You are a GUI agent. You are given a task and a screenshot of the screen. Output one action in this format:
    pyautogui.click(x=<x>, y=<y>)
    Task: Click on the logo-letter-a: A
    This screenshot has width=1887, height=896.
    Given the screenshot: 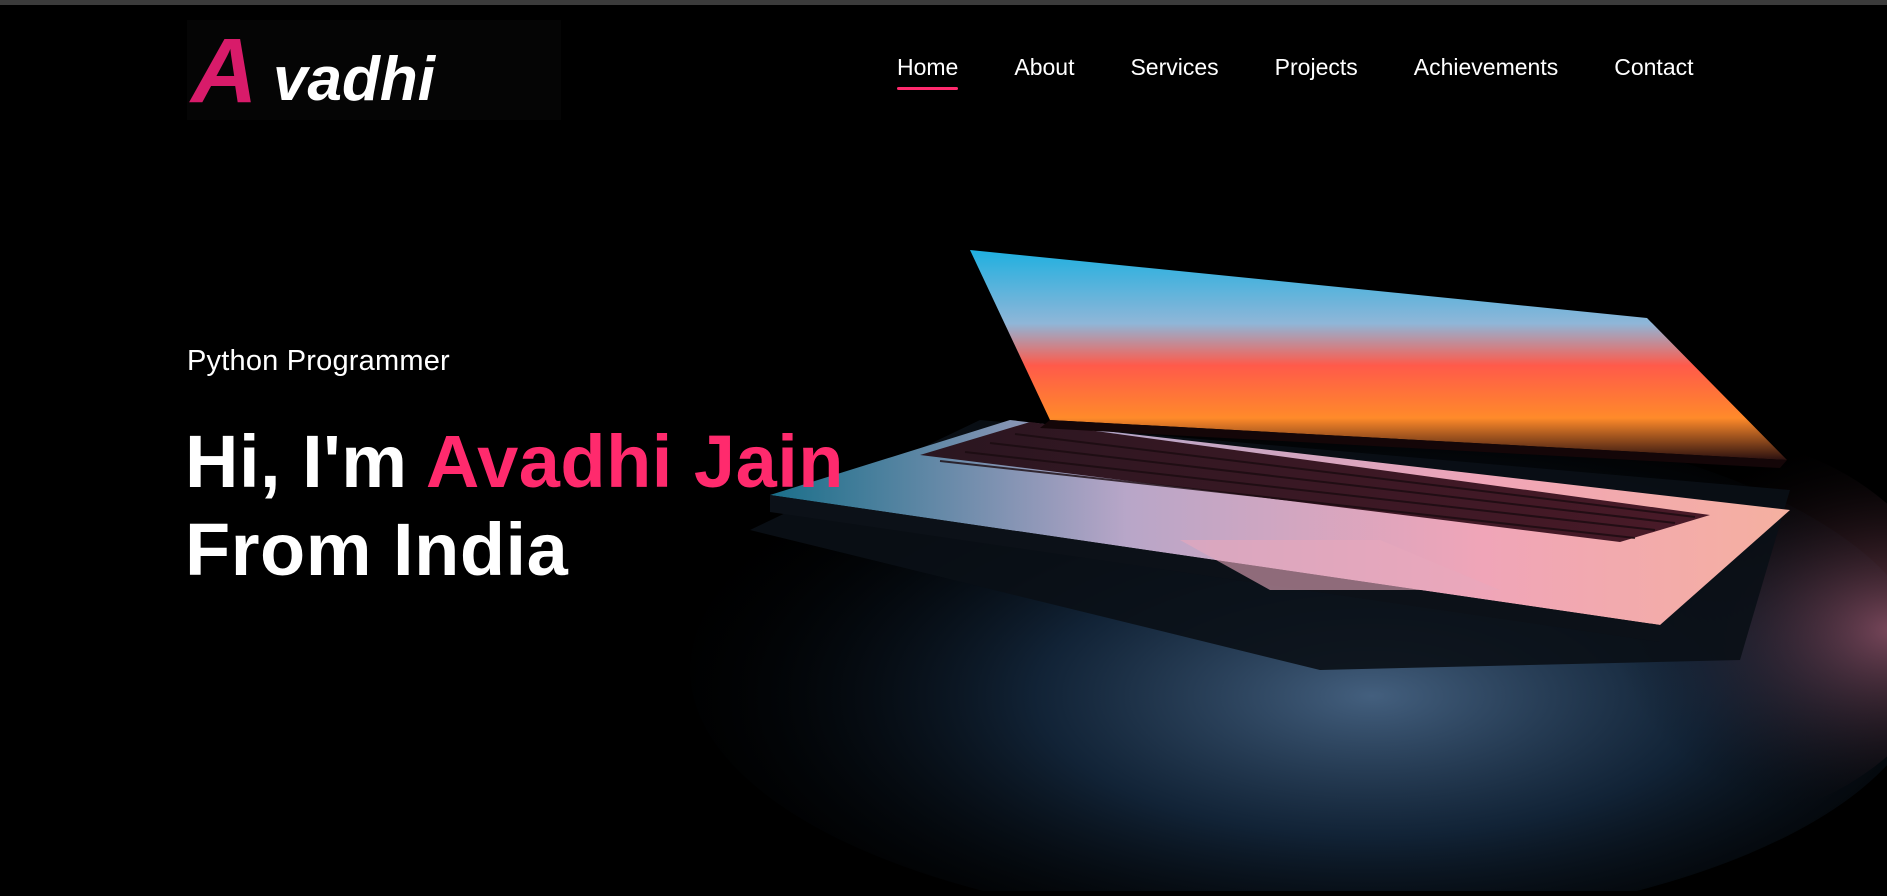 What is the action you would take?
    pyautogui.click(x=223, y=70)
    